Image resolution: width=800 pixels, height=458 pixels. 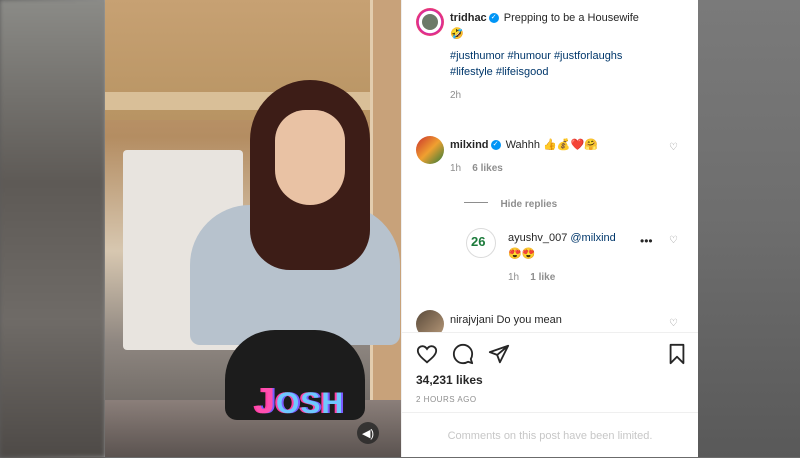 What do you see at coordinates (574, 320) in the screenshot?
I see `comment-row: nirajvjani Do you mean` at bounding box center [574, 320].